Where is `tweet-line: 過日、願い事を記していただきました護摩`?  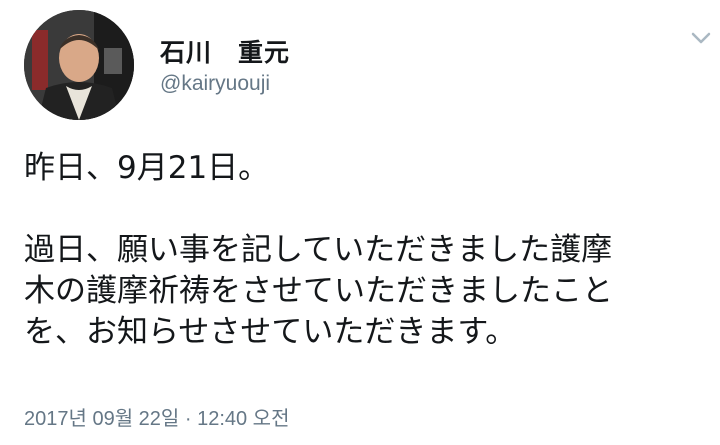 tweet-line: 過日、願い事を記していただきました護摩 is located at coordinates (318, 250).